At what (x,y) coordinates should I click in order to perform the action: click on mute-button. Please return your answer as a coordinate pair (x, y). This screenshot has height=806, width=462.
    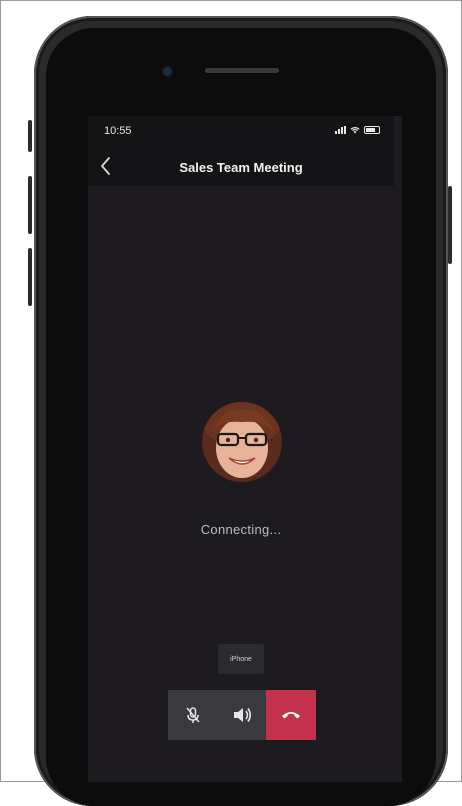
    Looking at the image, I should click on (192, 715).